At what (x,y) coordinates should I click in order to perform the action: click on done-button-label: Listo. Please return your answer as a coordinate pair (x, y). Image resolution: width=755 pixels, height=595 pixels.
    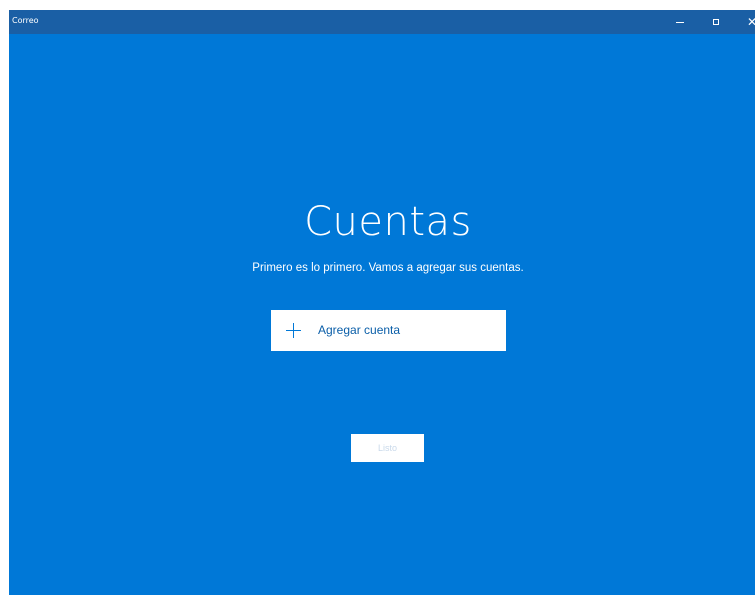
    Looking at the image, I should click on (387, 448).